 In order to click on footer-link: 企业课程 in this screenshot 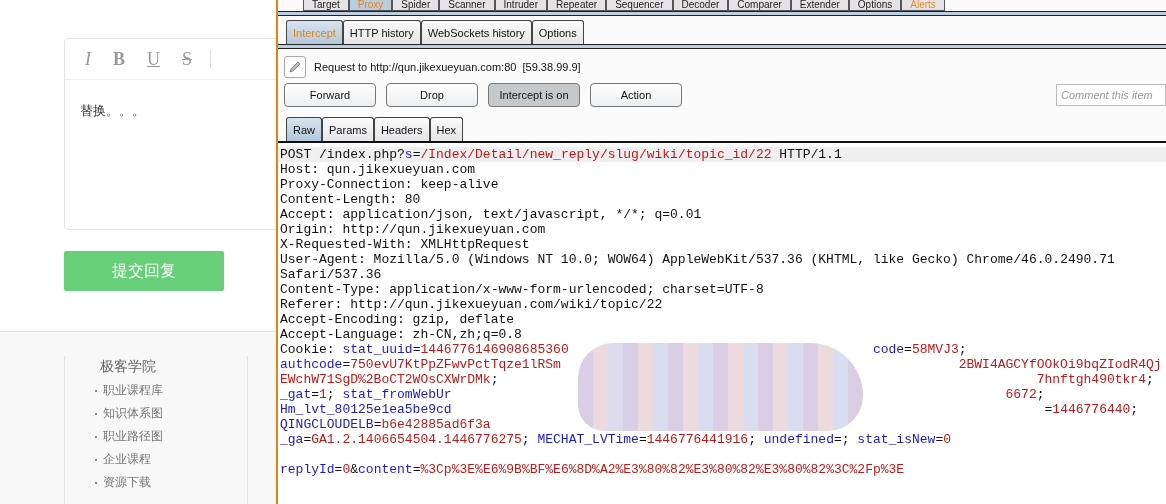, I will do `click(127, 459)`.